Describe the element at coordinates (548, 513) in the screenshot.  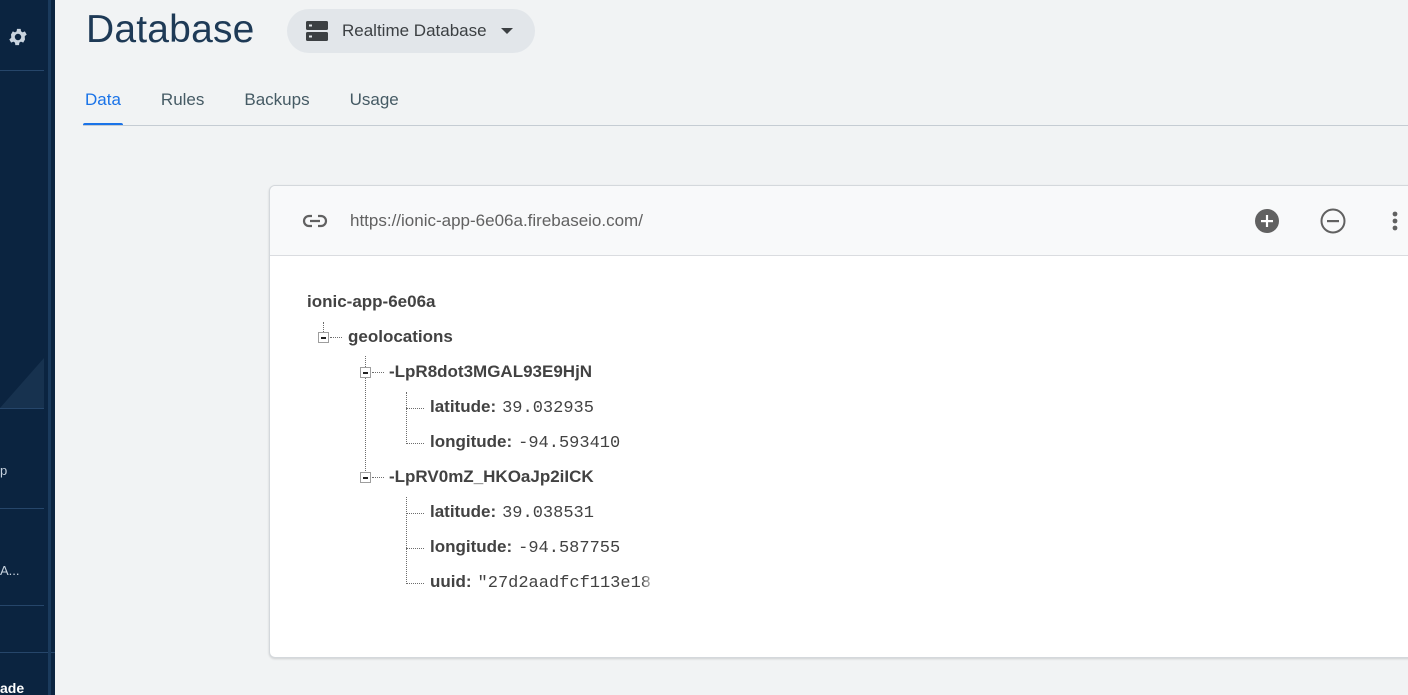
I see `tree-leaf-value: 39.038531` at that location.